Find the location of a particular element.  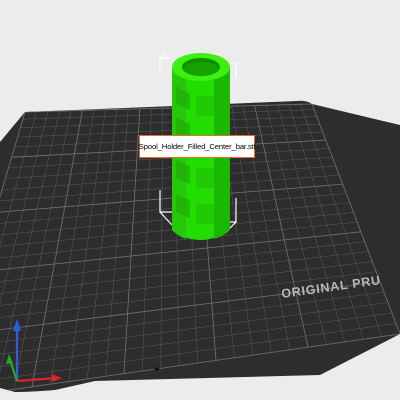

object-name-tooltip: Spool_Holder_Filled_Center_bar.stl is located at coordinates (197, 146).